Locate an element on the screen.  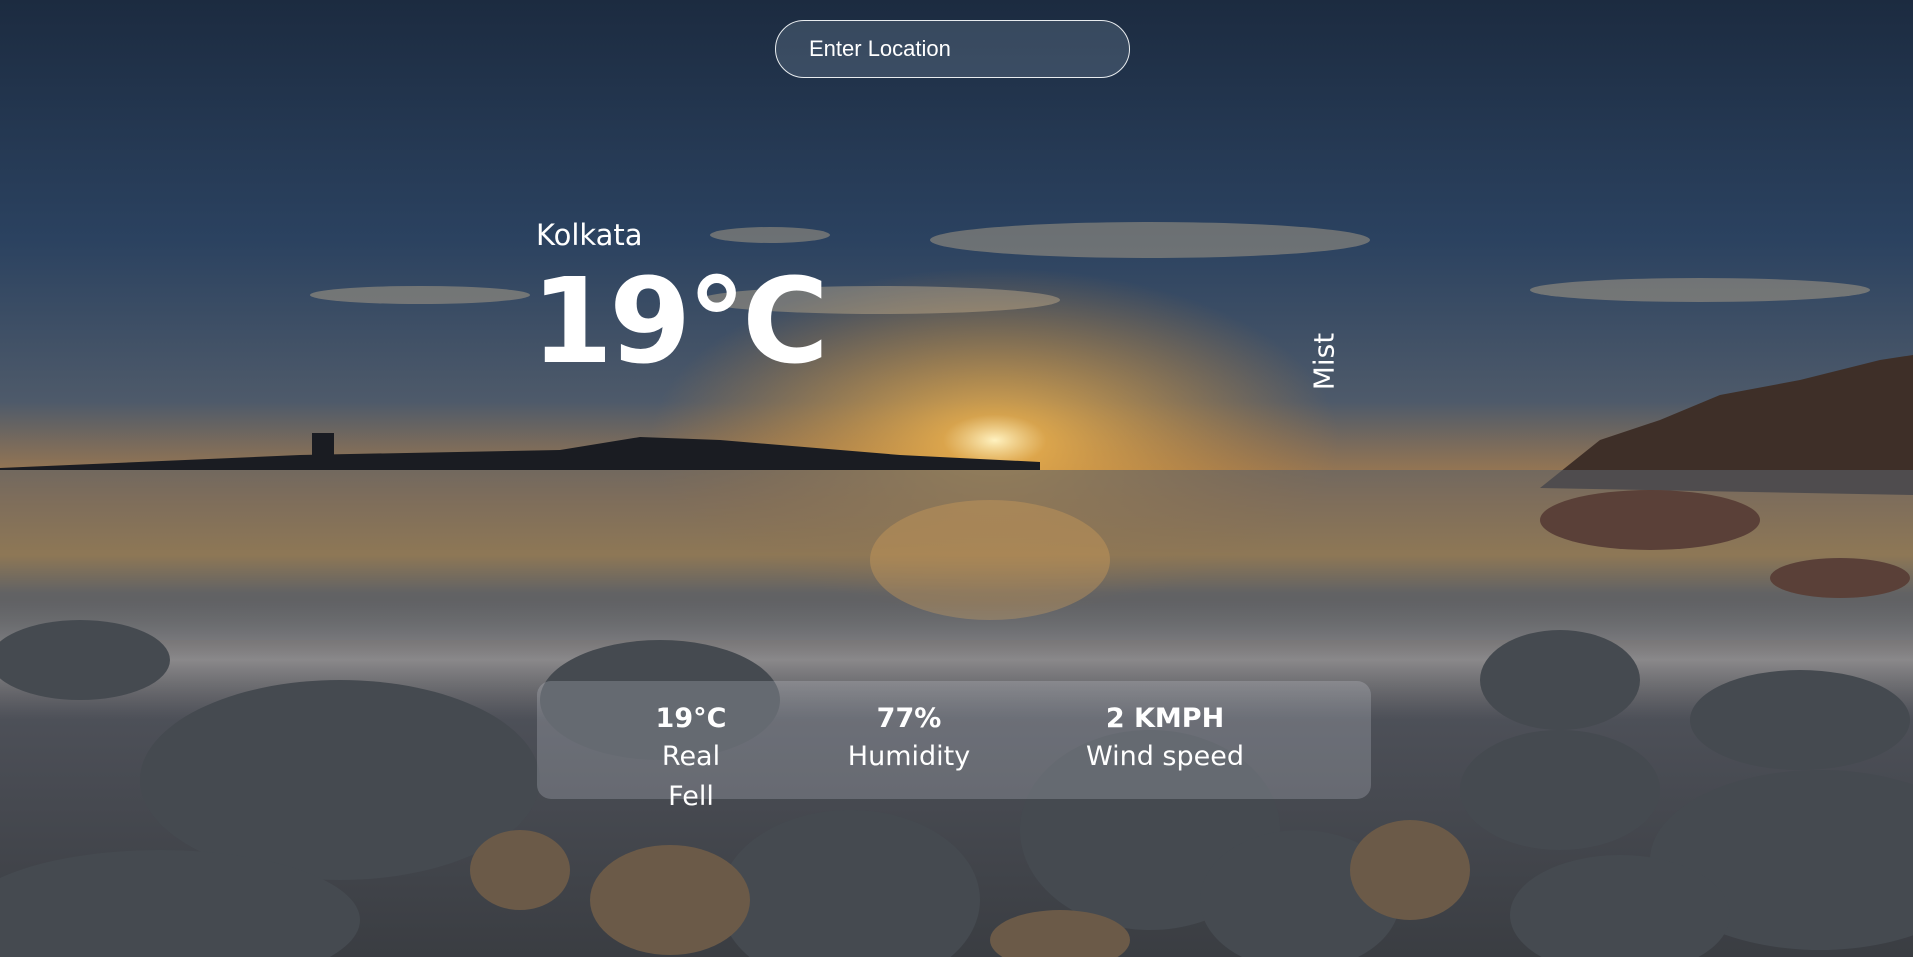
real-feel-value: 19°C is located at coordinates (691, 718).